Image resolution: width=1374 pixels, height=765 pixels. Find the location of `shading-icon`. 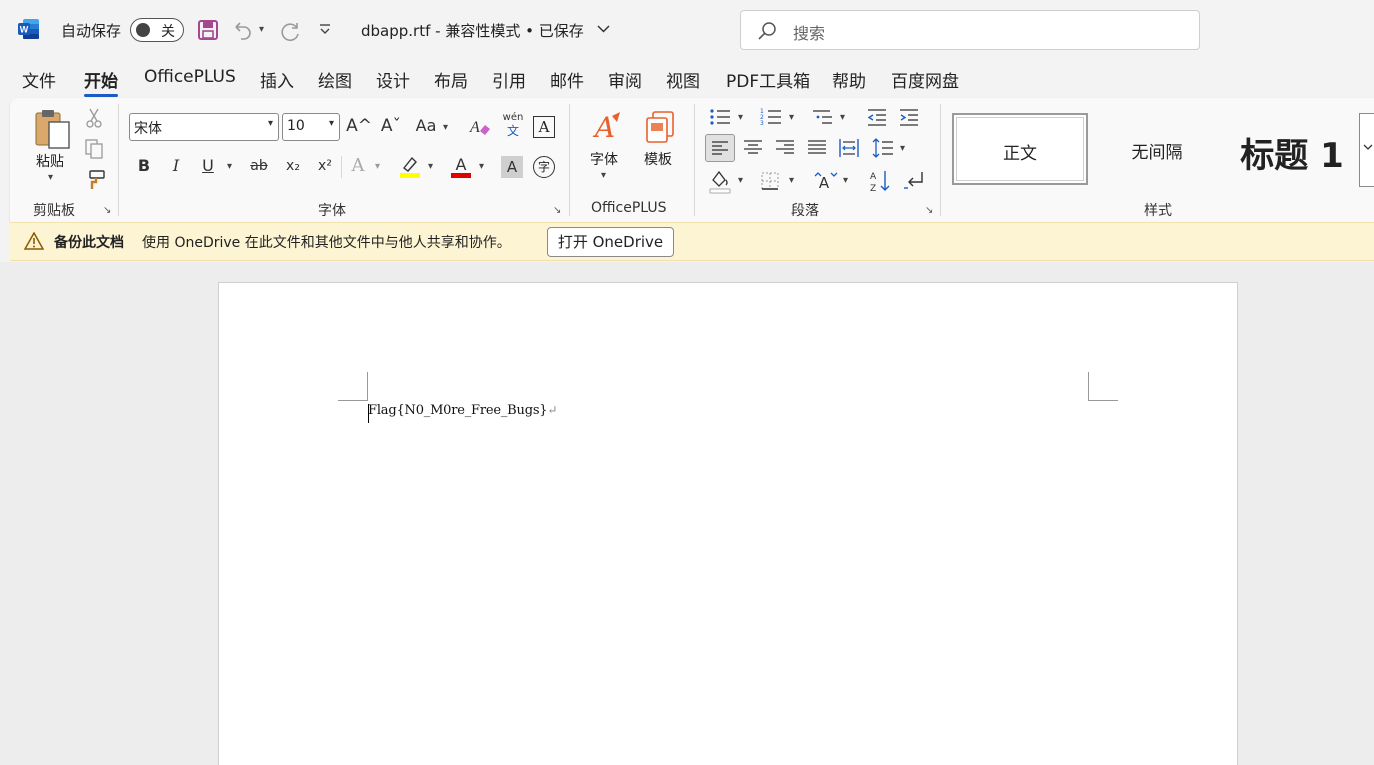

shading-icon is located at coordinates (720, 181).